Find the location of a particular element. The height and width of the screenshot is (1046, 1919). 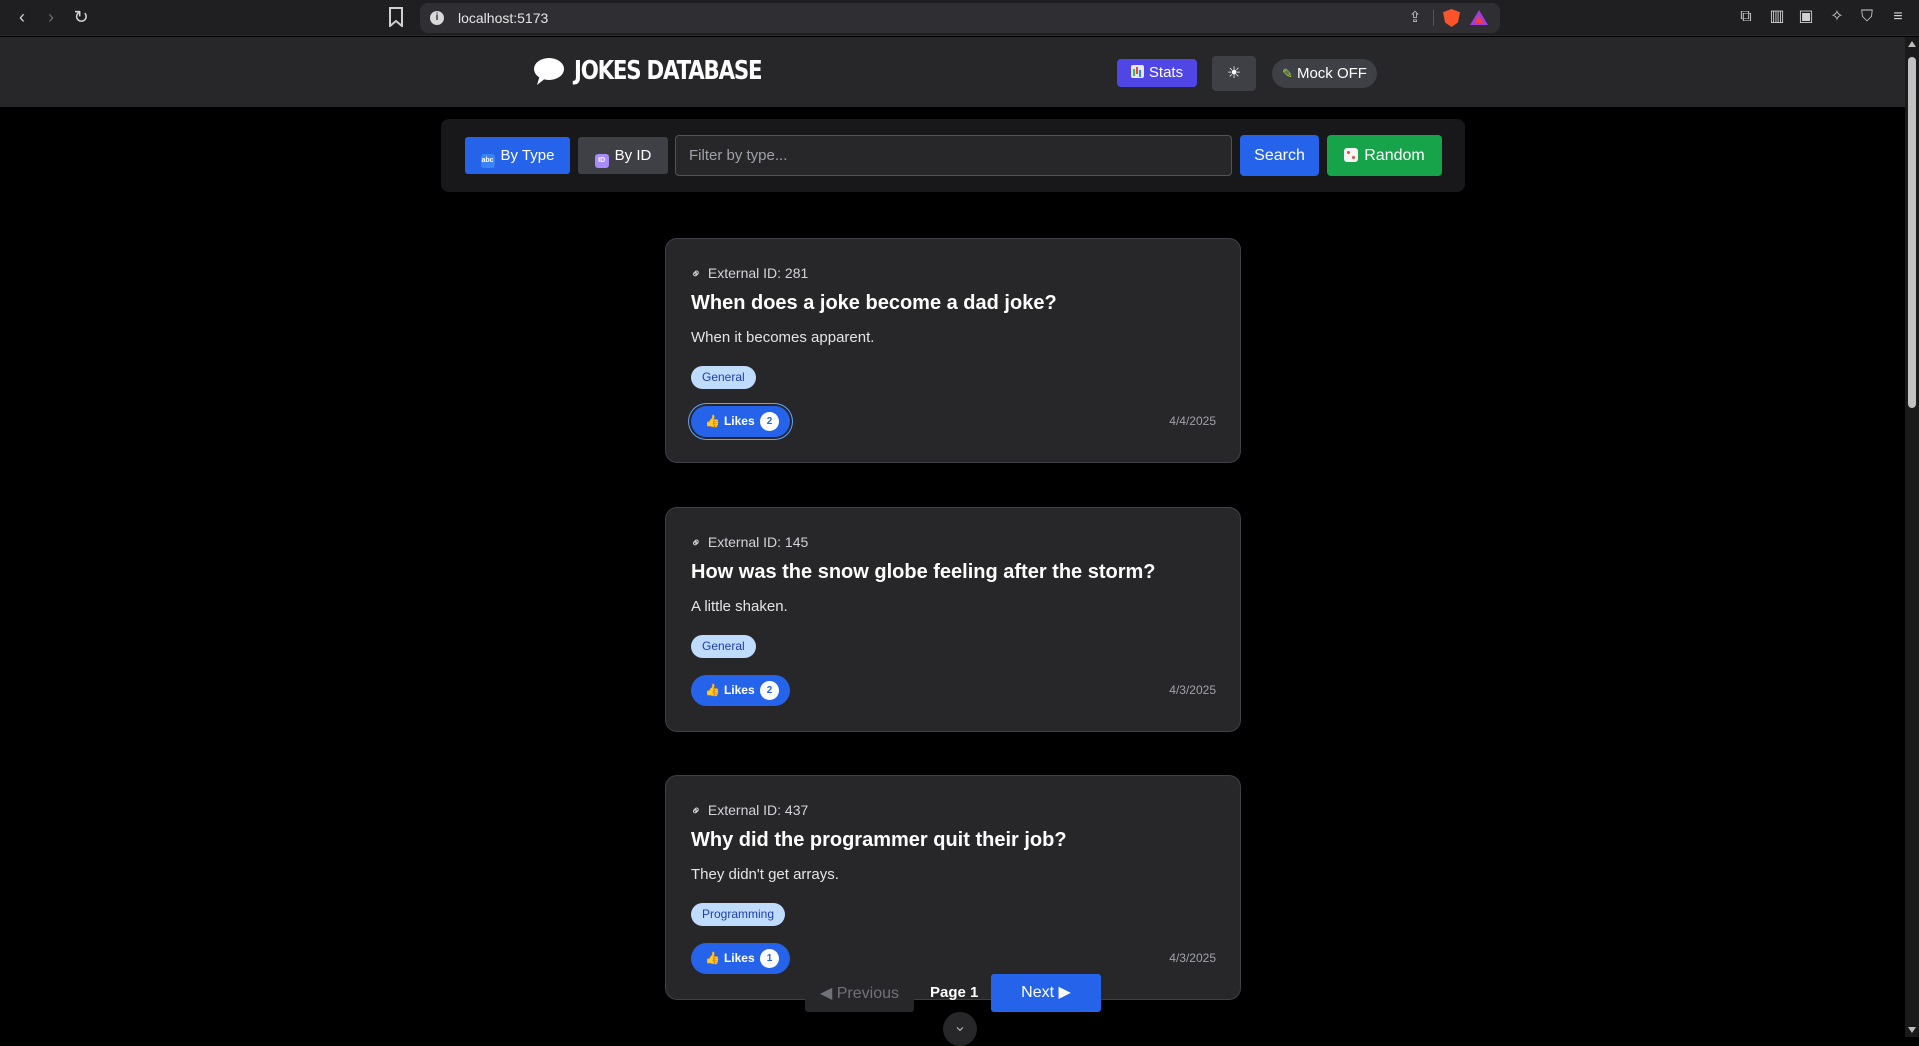

random-button: Random is located at coordinates (1384, 155).